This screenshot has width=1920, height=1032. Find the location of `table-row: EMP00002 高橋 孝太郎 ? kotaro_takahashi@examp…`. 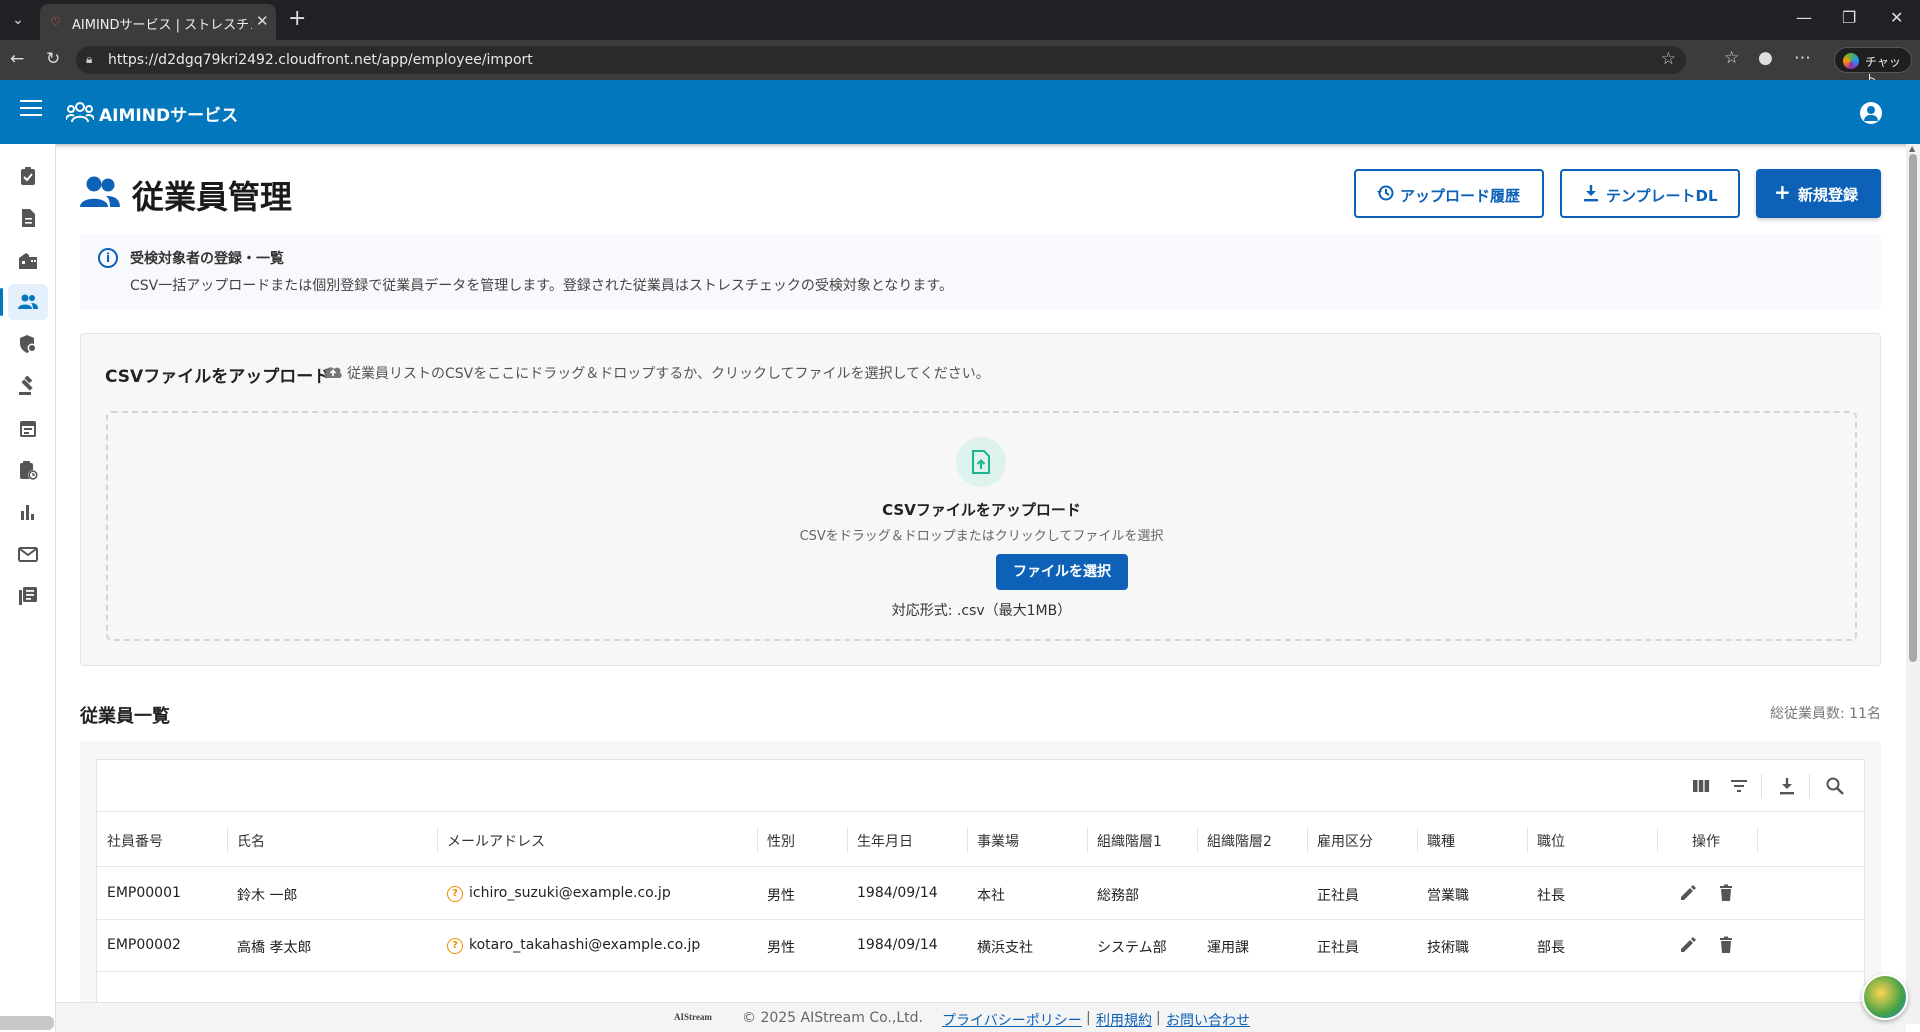

table-row: EMP00002 高橋 孝太郎 ? kotaro_takahashi@examp… is located at coordinates (980, 946).